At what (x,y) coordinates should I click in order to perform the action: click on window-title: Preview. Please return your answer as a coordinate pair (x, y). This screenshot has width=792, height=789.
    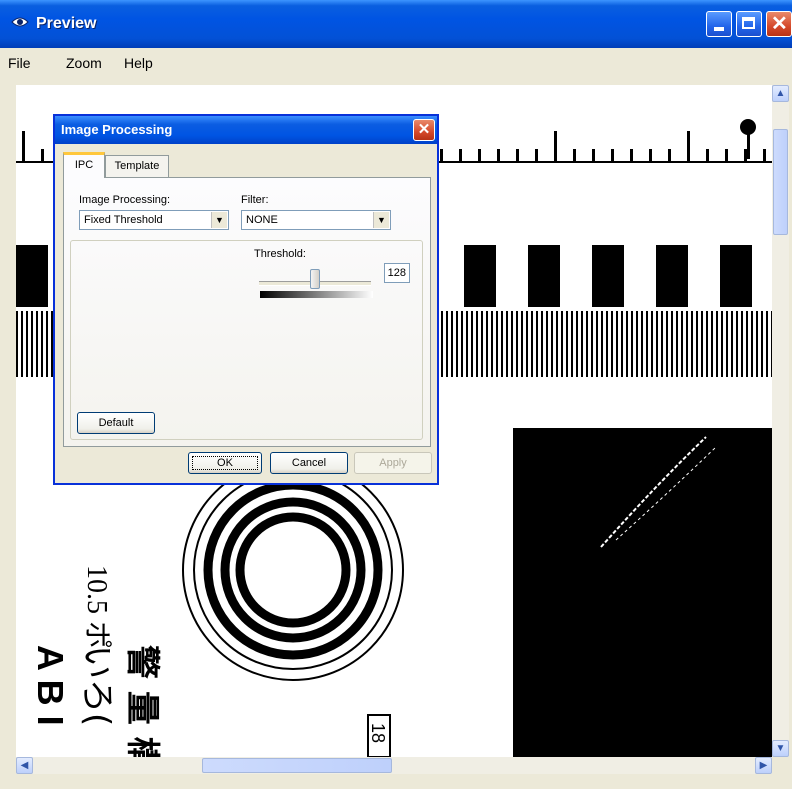
    Looking at the image, I should click on (66, 23).